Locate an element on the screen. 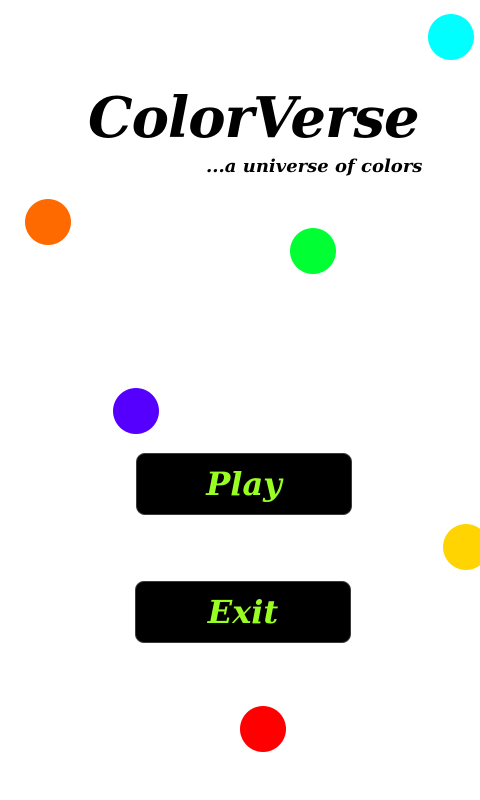 This screenshot has height=800, width=480. play-button-label: Play is located at coordinates (244, 484).